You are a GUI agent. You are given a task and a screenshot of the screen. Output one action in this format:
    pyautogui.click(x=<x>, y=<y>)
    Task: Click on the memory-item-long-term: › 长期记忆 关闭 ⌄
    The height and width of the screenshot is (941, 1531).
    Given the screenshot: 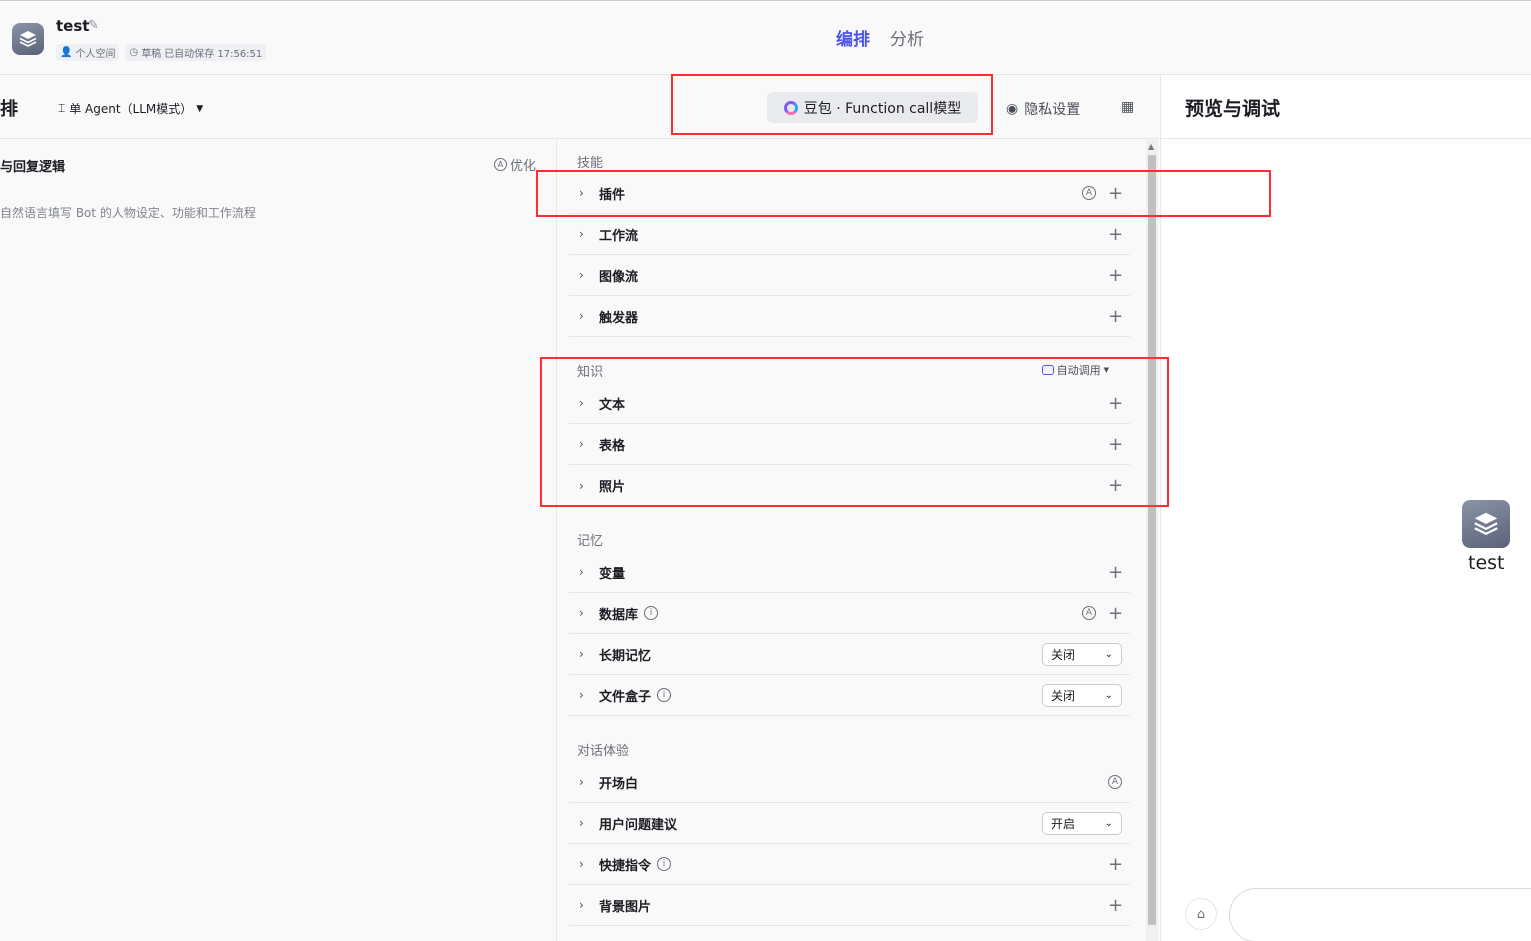 What is the action you would take?
    pyautogui.click(x=849, y=654)
    